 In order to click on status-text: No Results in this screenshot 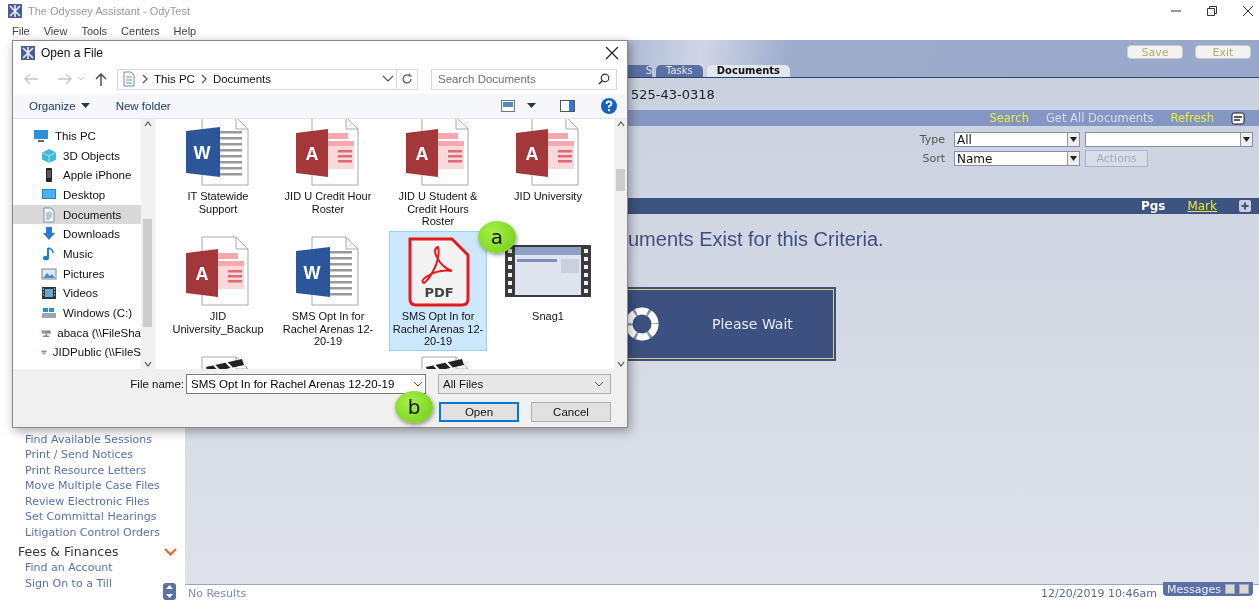, I will do `click(217, 593)`.